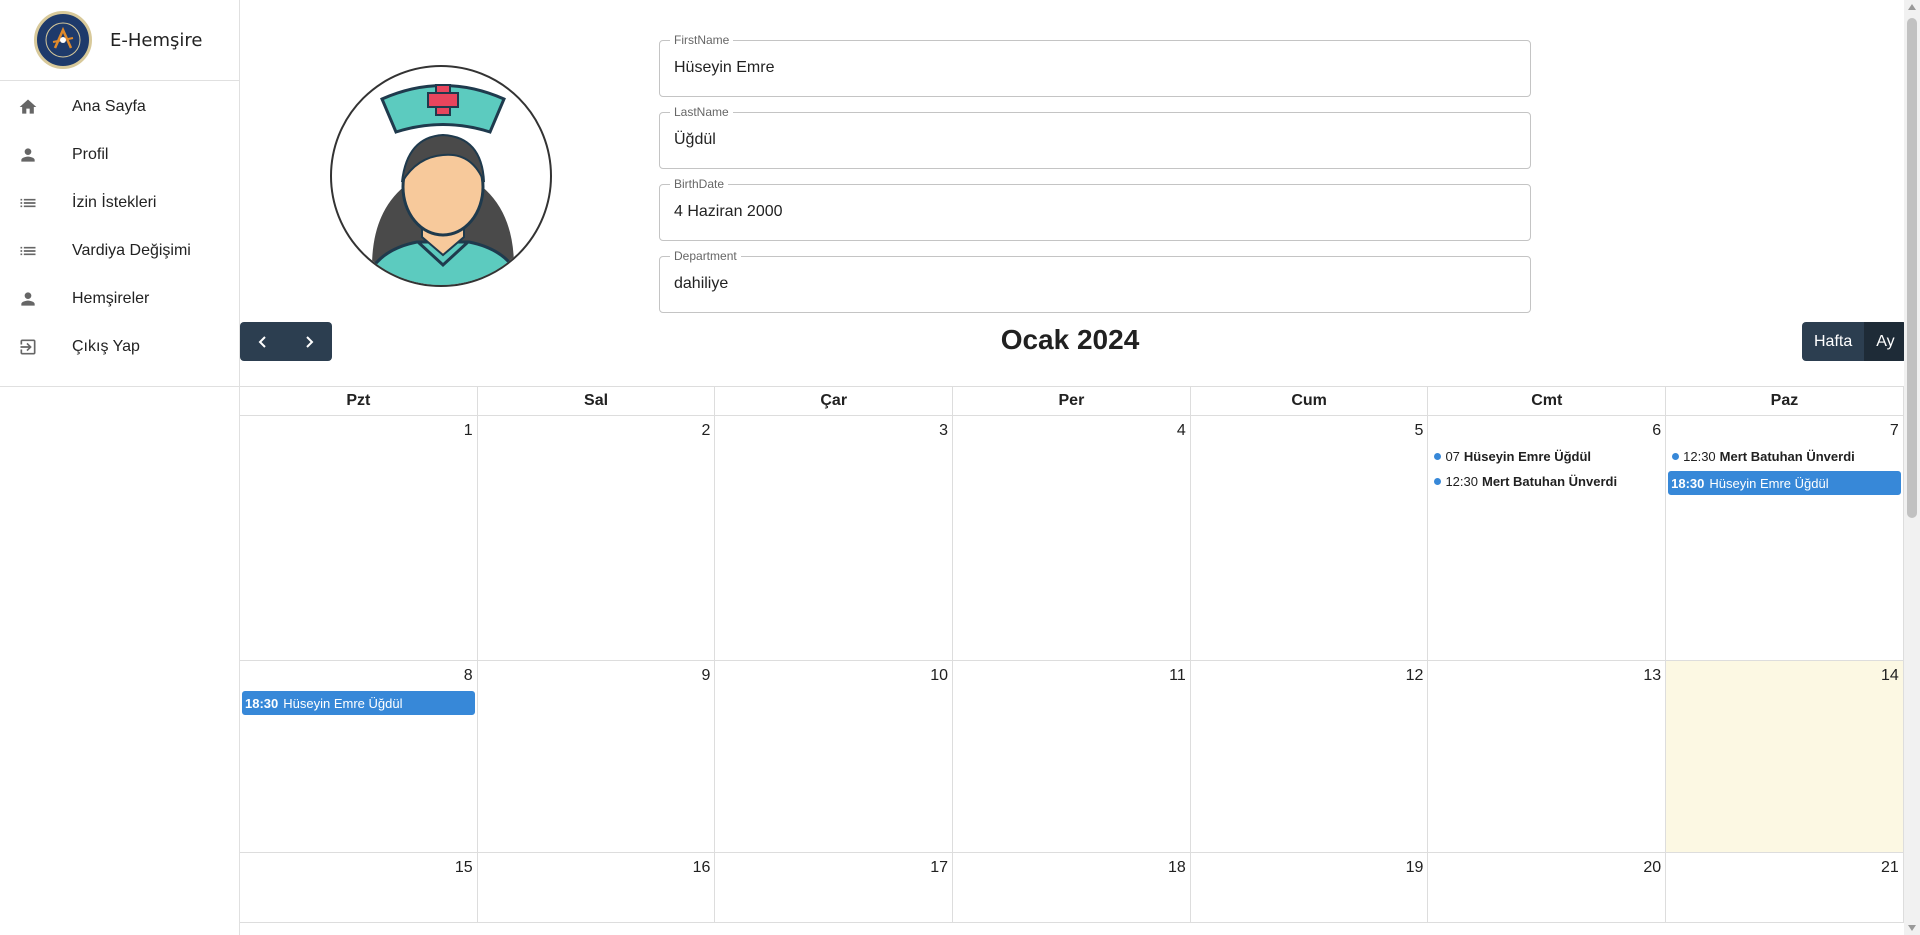 The image size is (1920, 935). I want to click on calendar-day-cell: 2, so click(597, 538).